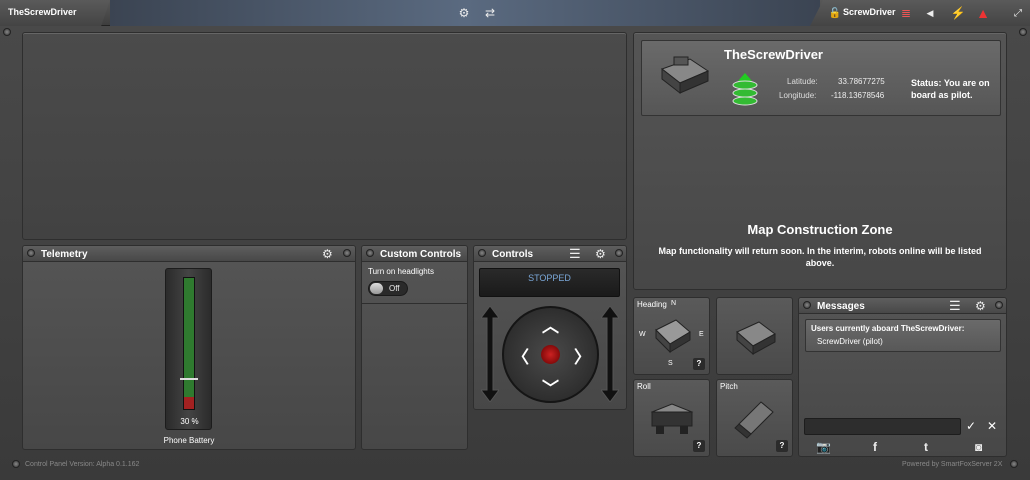 This screenshot has width=1030, height=480. I want to click on instagram-icon: ◙, so click(978, 447).